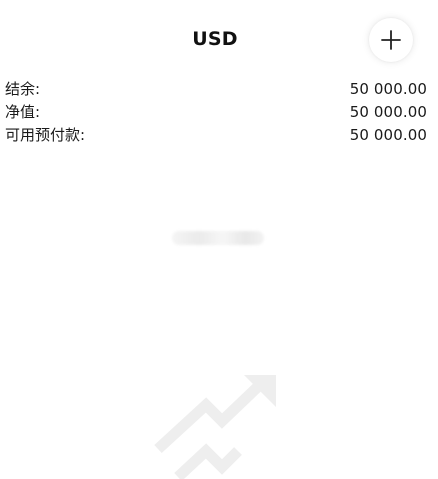 This screenshot has width=438, height=479. I want to click on balance-value: 50 000.00, so click(388, 88).